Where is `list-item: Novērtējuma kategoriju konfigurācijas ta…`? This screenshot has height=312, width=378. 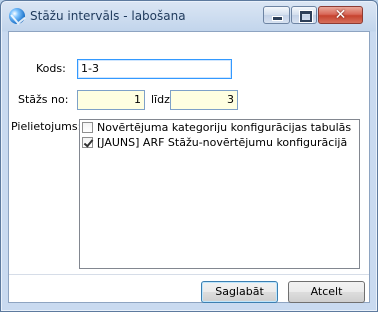 list-item: Novērtējuma kategoriju konfigurācijas ta… is located at coordinates (219, 127).